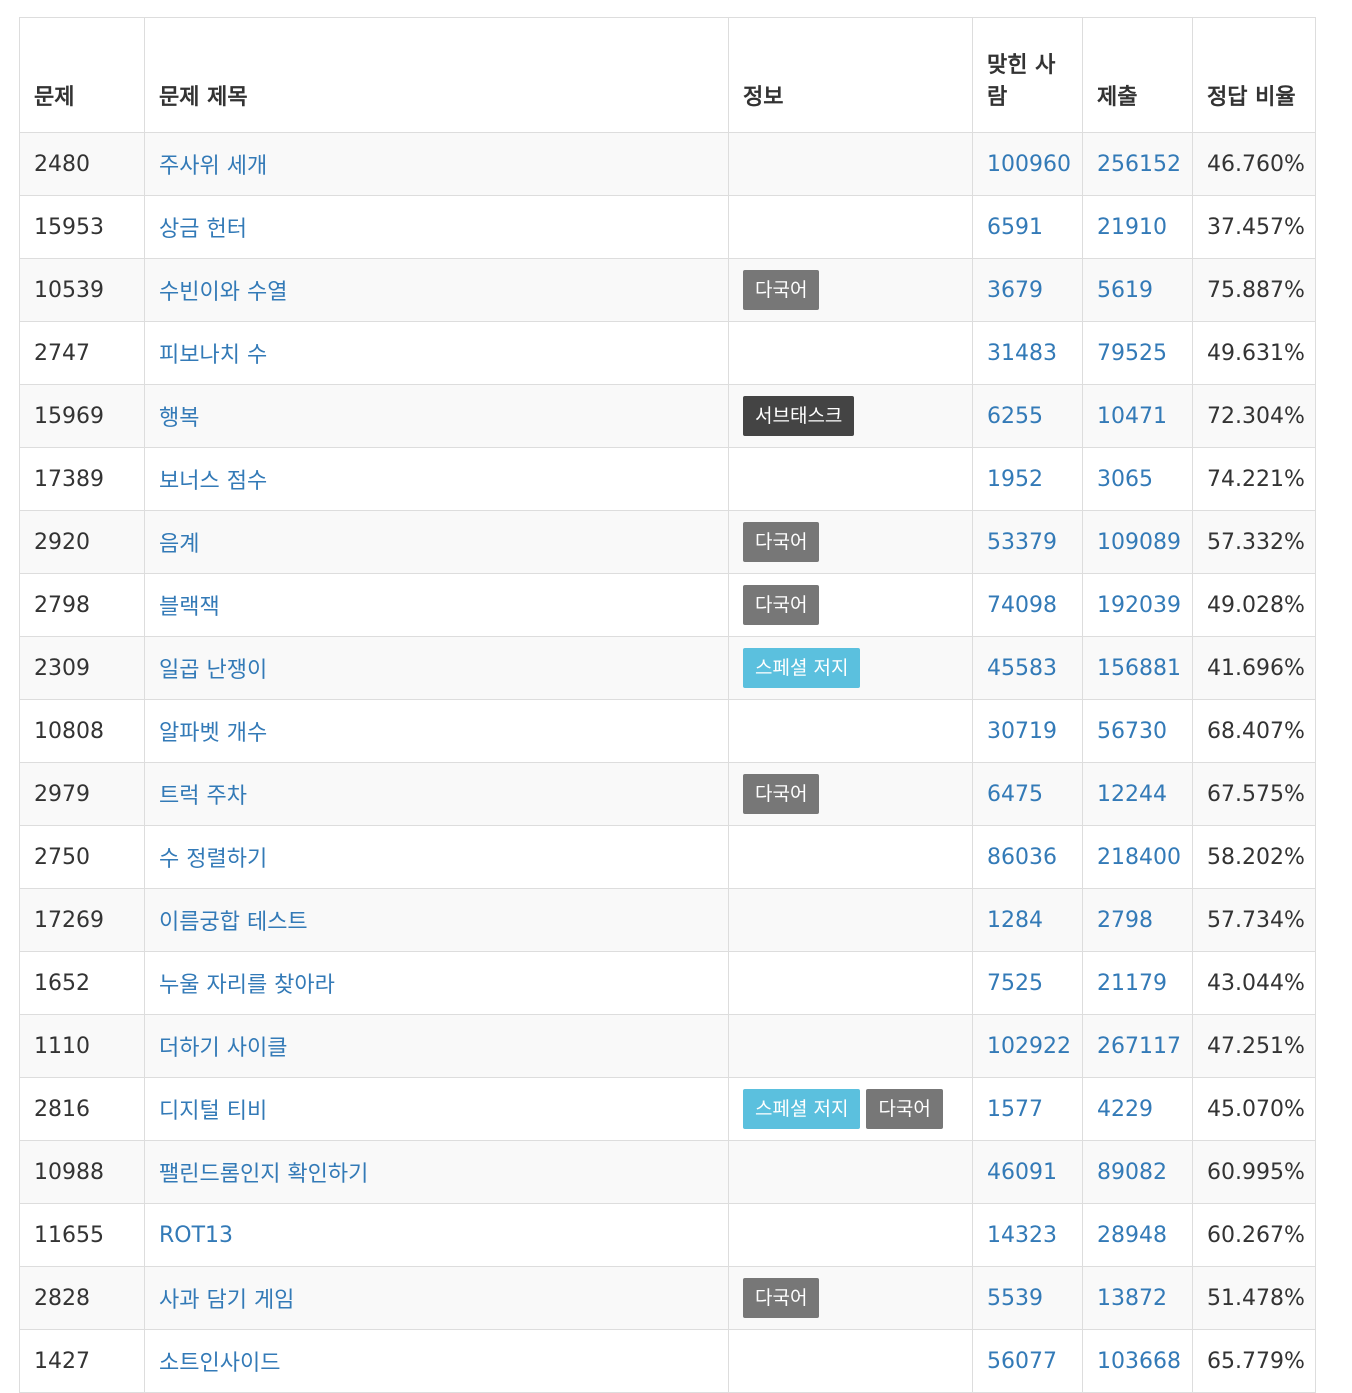  I want to click on problem-title-link: 누울 자리를 찾아라, so click(247, 985).